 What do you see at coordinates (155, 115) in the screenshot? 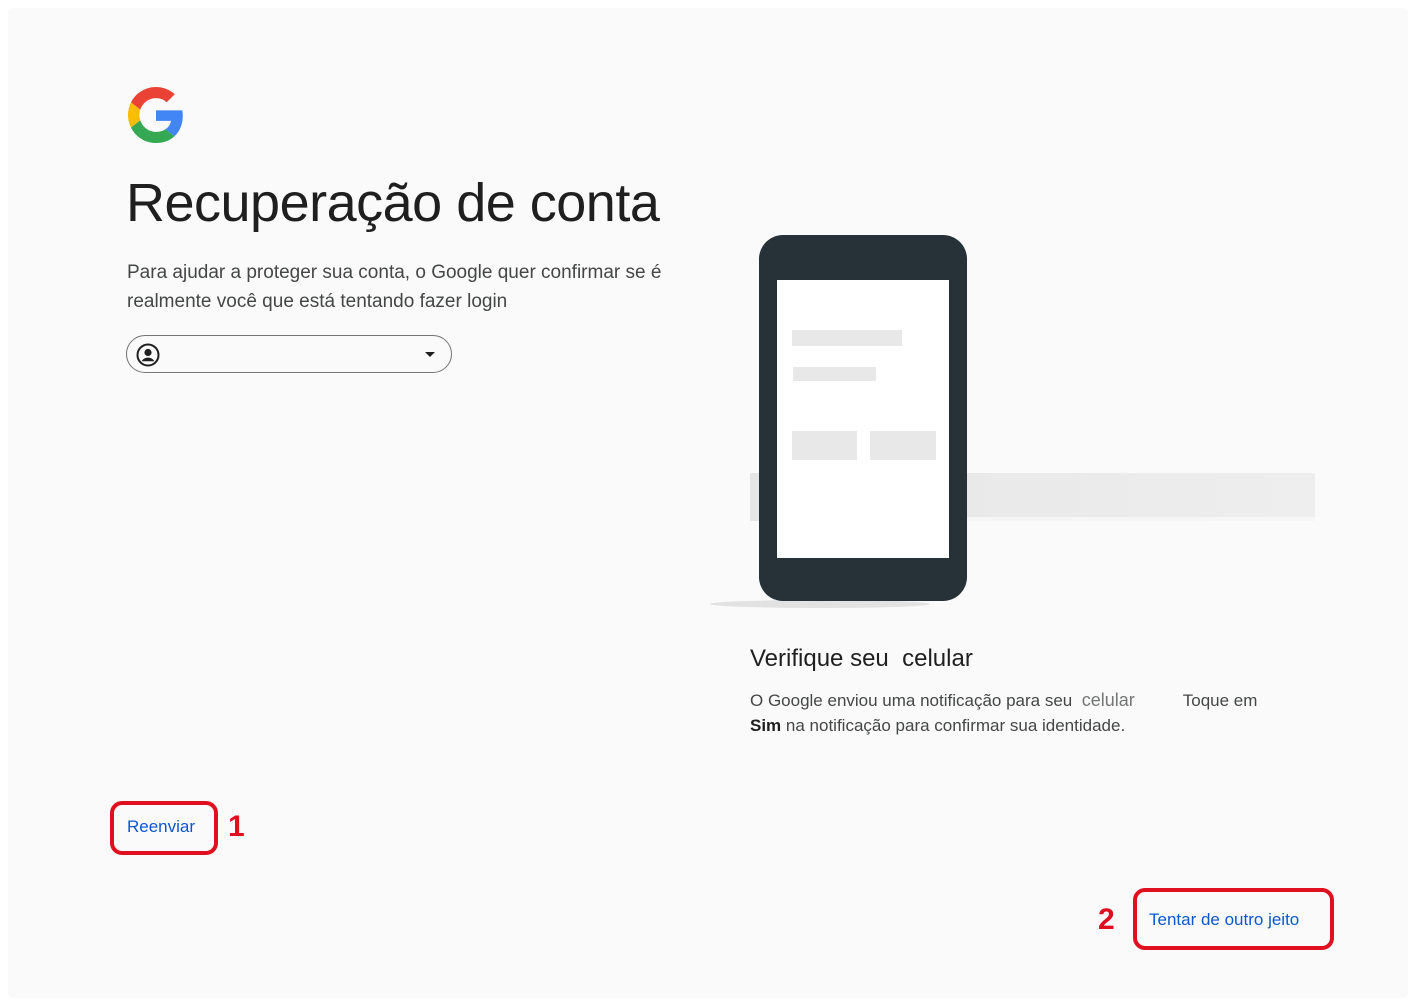
I see `google-logo-icon` at bounding box center [155, 115].